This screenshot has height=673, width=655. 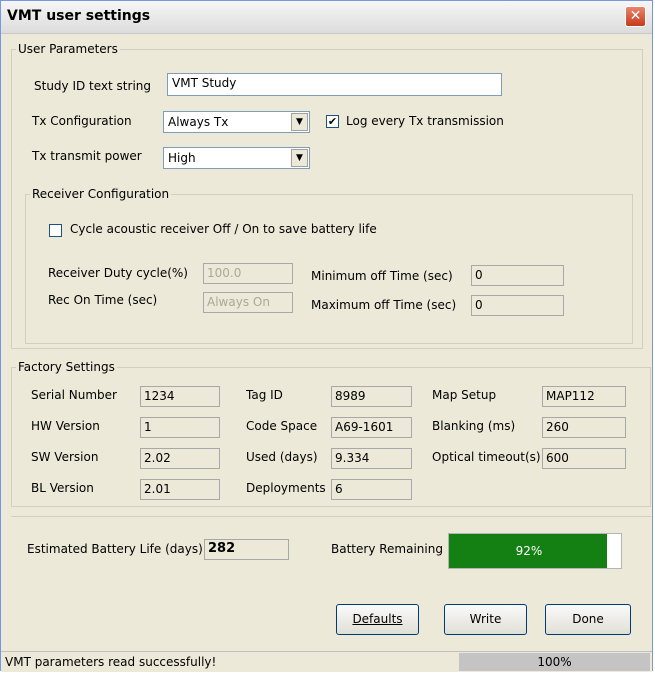 I want to click on battery-remaining-bar: 92%, so click(x=535, y=551).